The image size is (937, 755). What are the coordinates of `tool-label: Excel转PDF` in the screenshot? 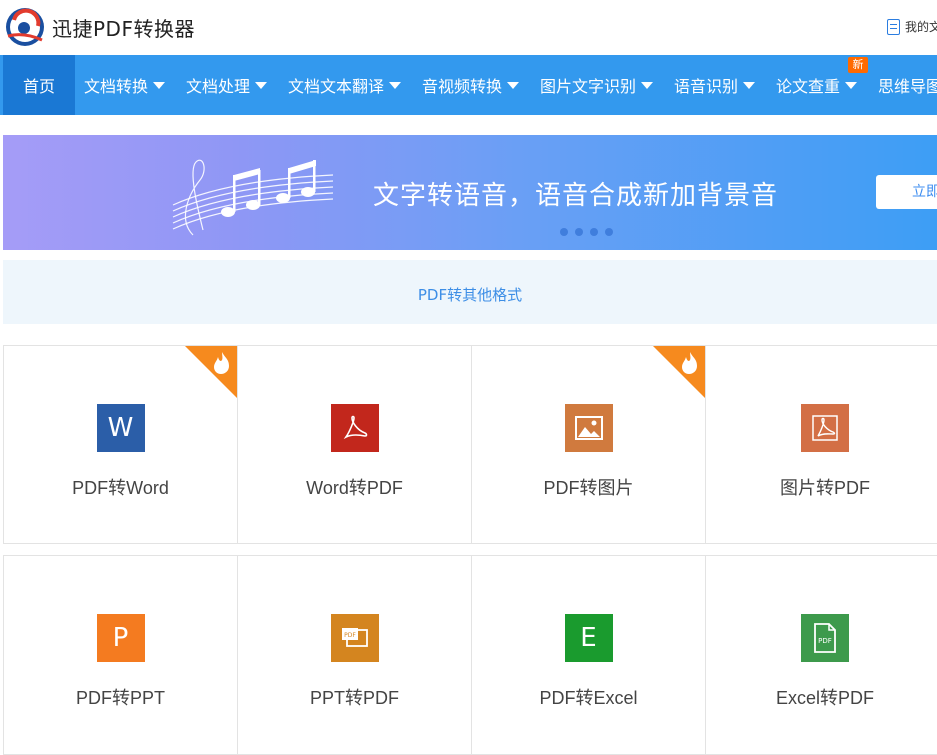 It's located at (824, 698).